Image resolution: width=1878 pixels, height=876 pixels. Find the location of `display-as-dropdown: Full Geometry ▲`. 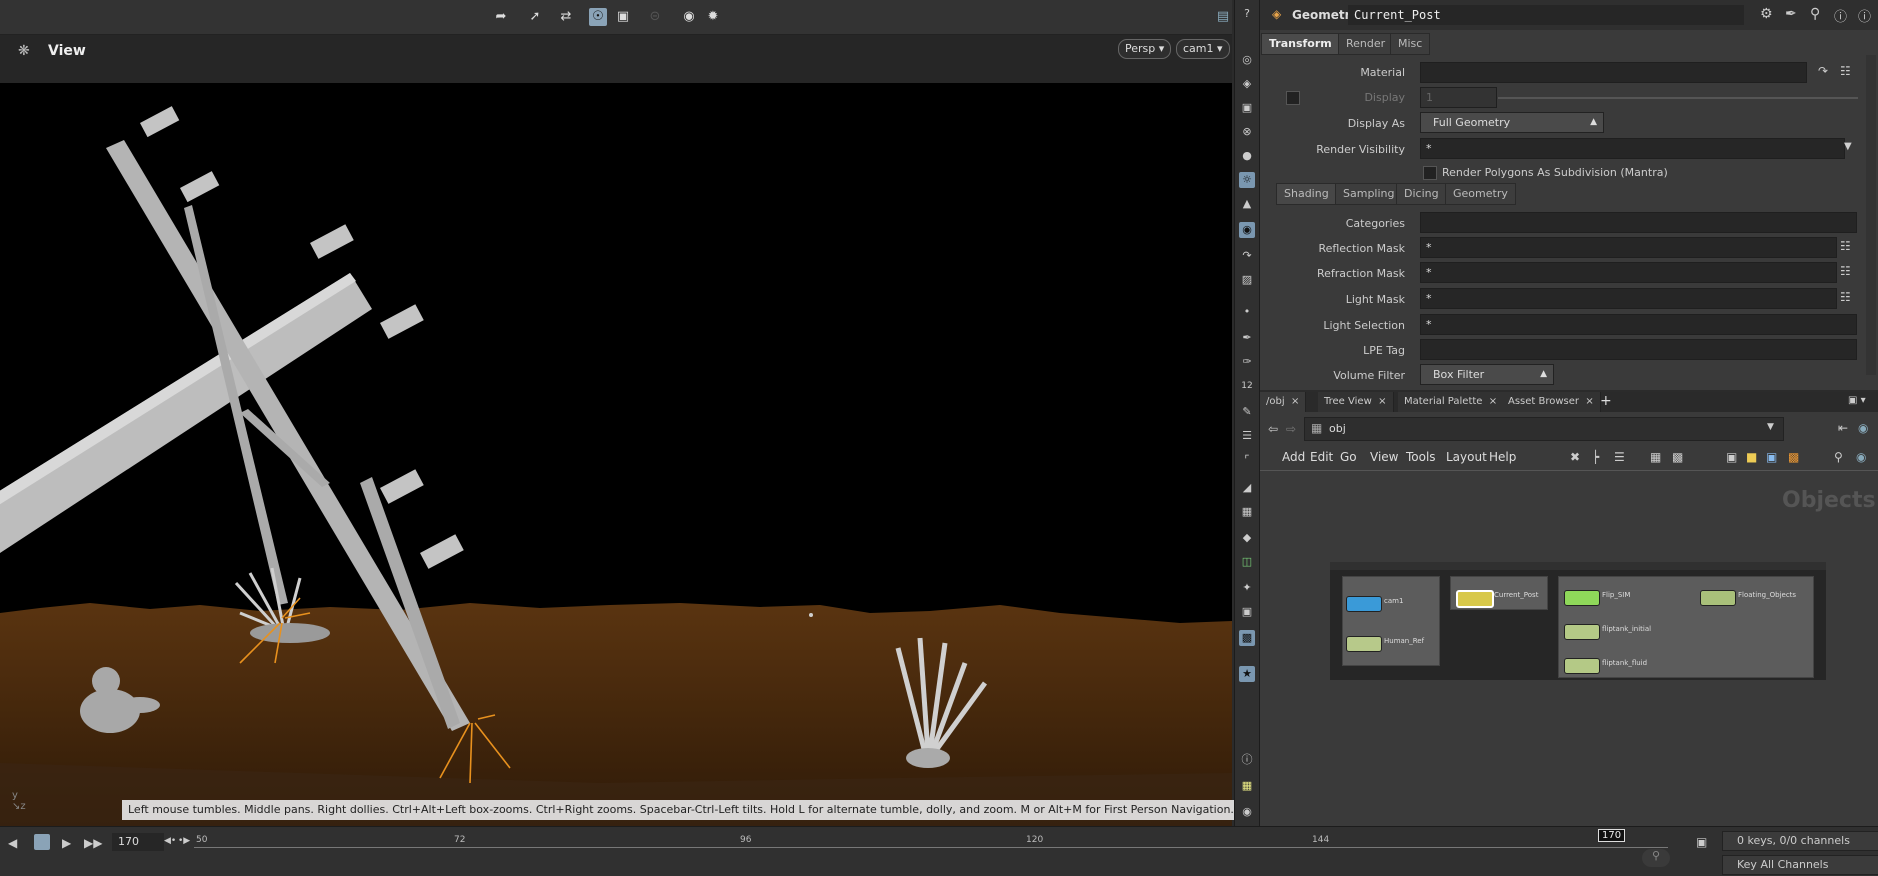

display-as-dropdown: Full Geometry ▲ is located at coordinates (1512, 122).